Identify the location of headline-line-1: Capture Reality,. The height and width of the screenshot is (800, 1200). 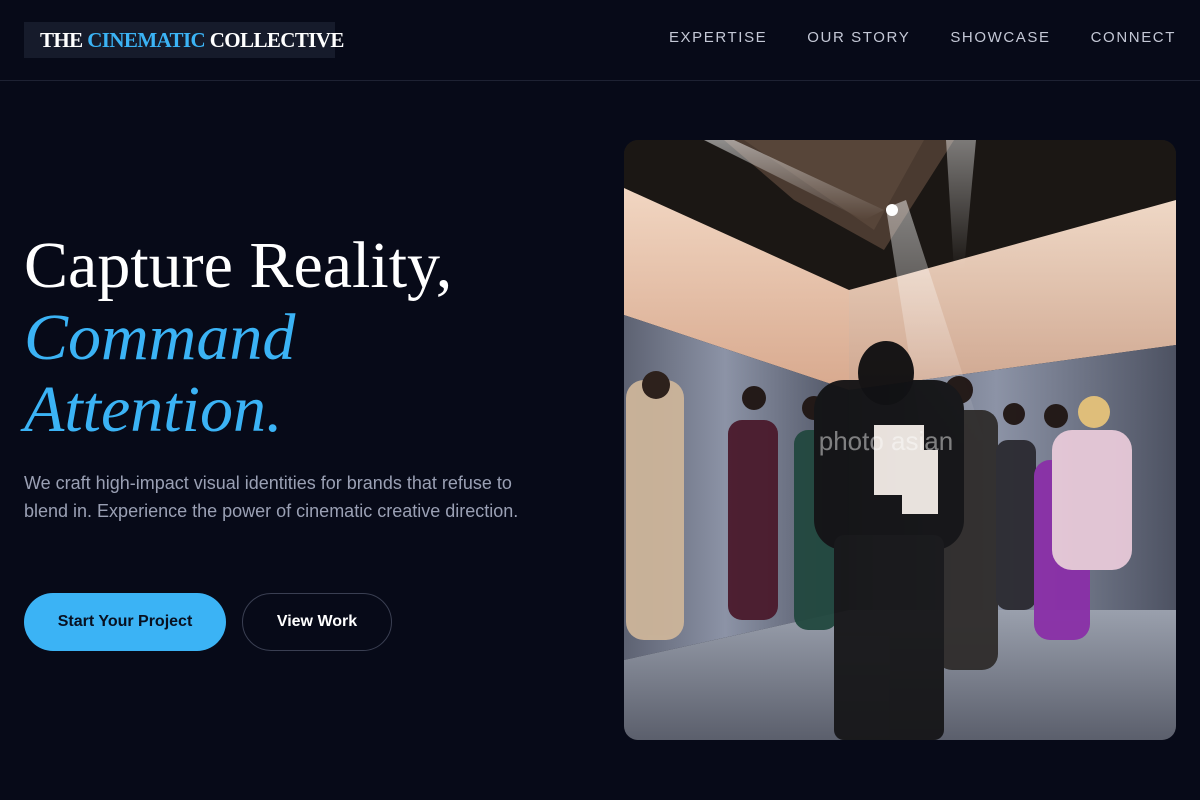
(238, 265).